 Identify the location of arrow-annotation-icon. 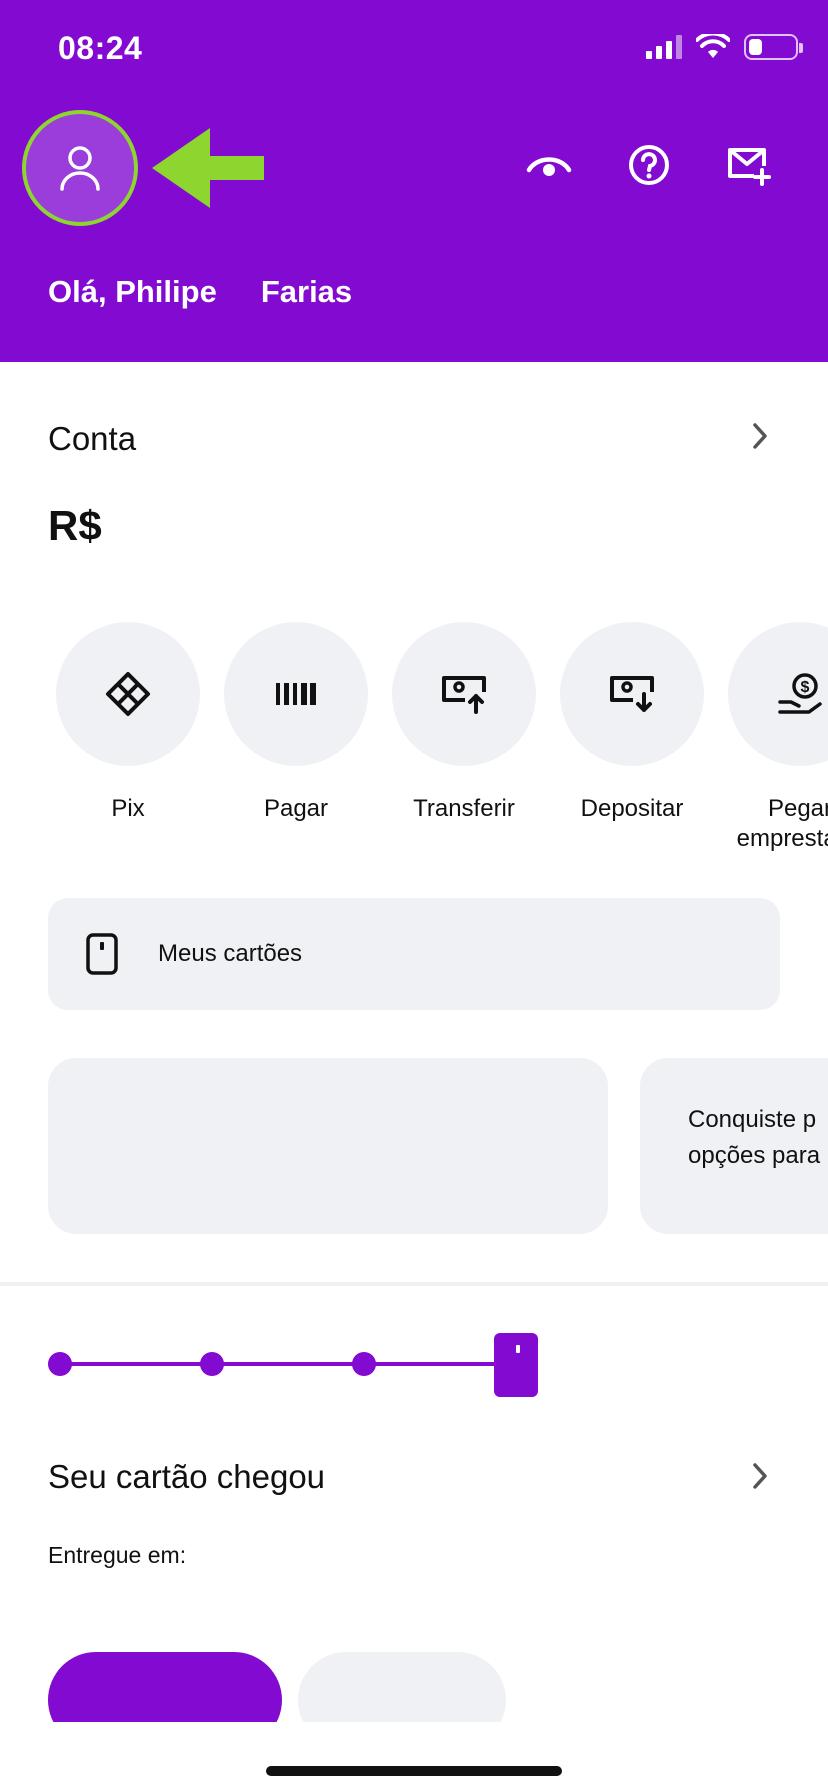
(208, 168).